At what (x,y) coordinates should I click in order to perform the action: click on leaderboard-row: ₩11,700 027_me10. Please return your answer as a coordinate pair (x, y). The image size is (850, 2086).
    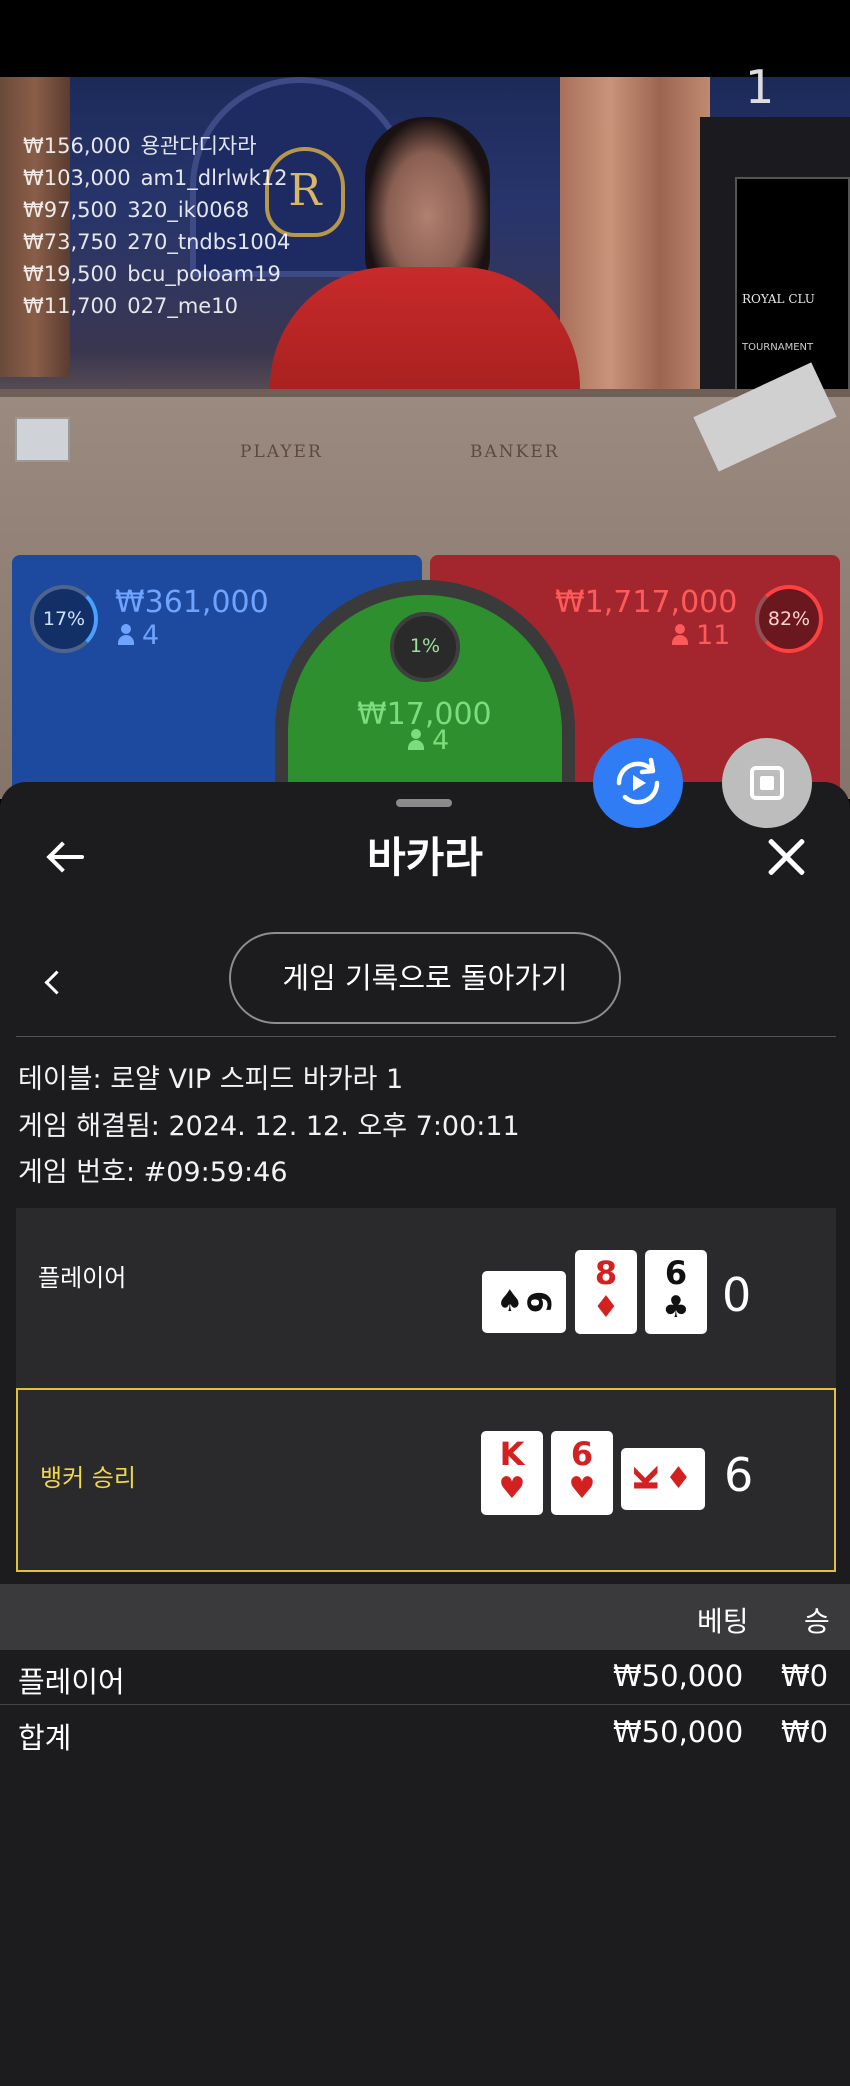
    Looking at the image, I should click on (156, 306).